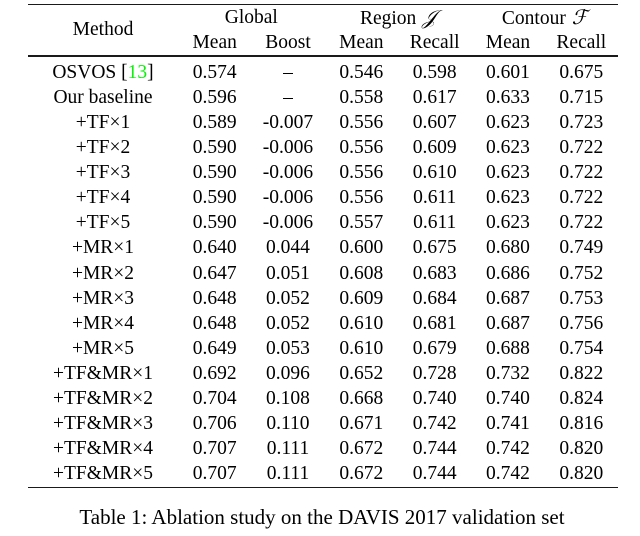  Describe the element at coordinates (581, 424) in the screenshot. I see `cell-r14-c5: 0.816` at that location.